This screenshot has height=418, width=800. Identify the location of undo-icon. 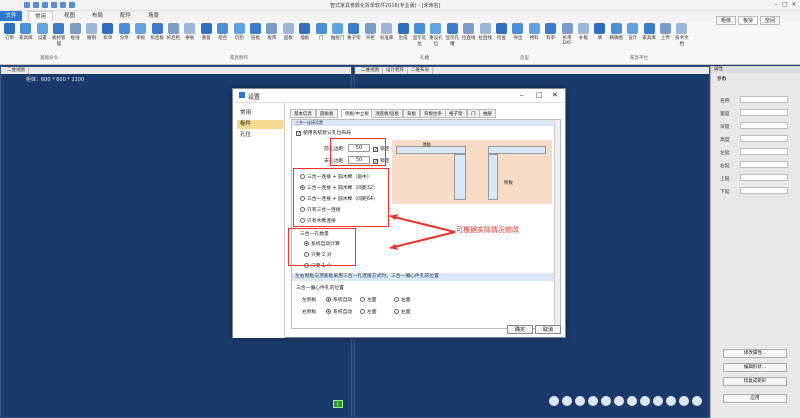
(45, 5).